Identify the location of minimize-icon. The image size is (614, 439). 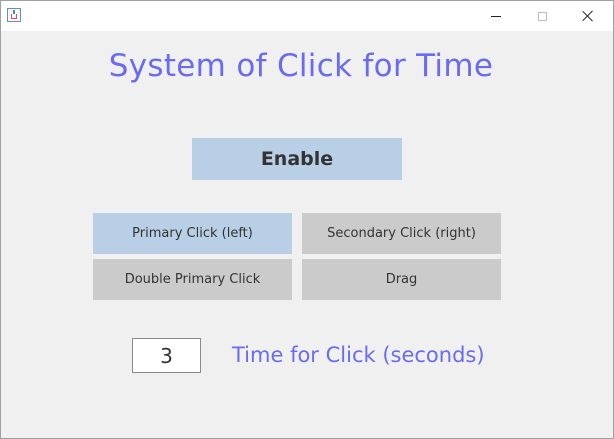
(496, 16).